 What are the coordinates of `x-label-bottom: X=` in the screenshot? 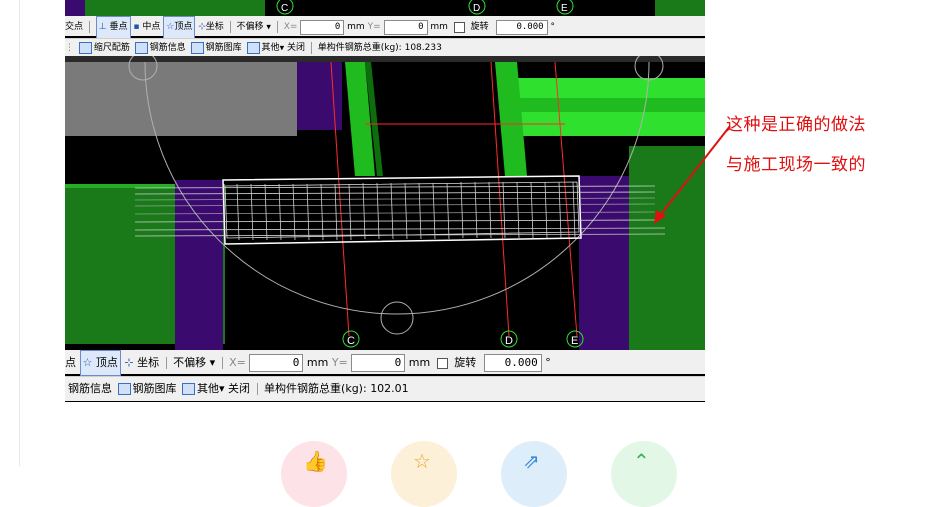 It's located at (237, 362).